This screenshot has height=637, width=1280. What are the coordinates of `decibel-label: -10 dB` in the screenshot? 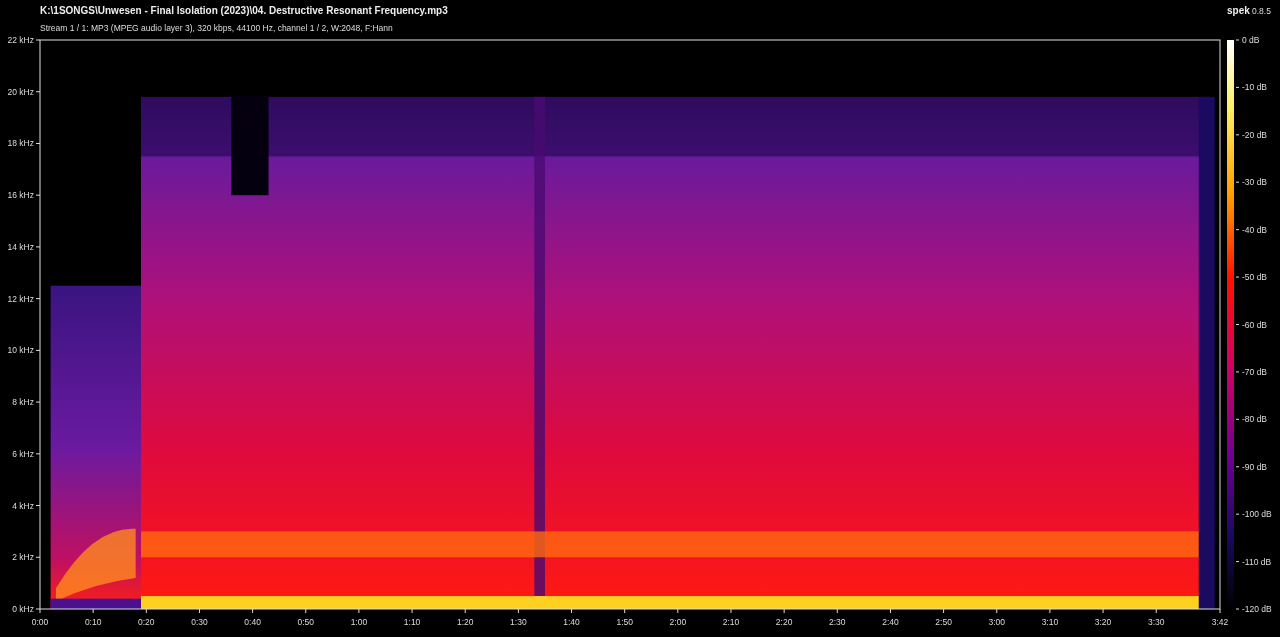 It's located at (1255, 87).